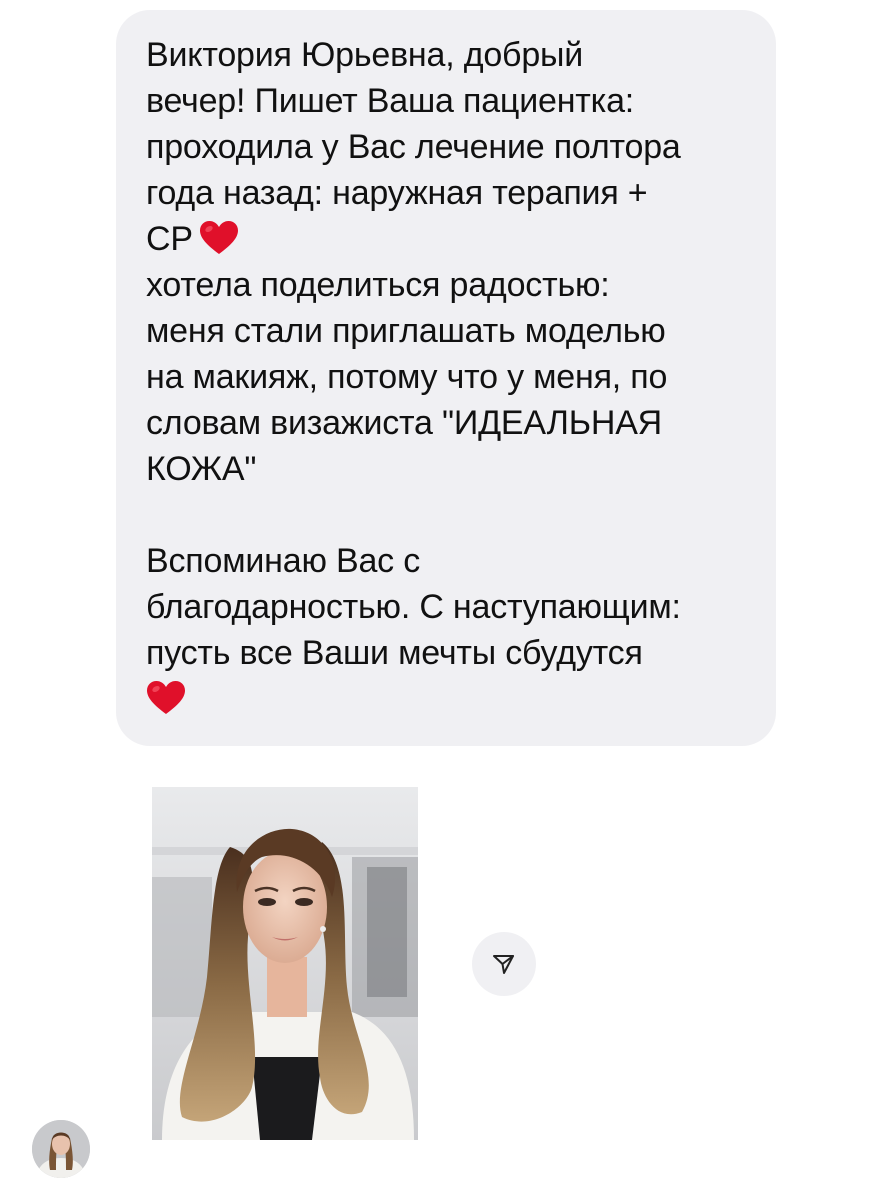 The image size is (890, 1200). I want to click on photo-attachment, so click(285, 963).